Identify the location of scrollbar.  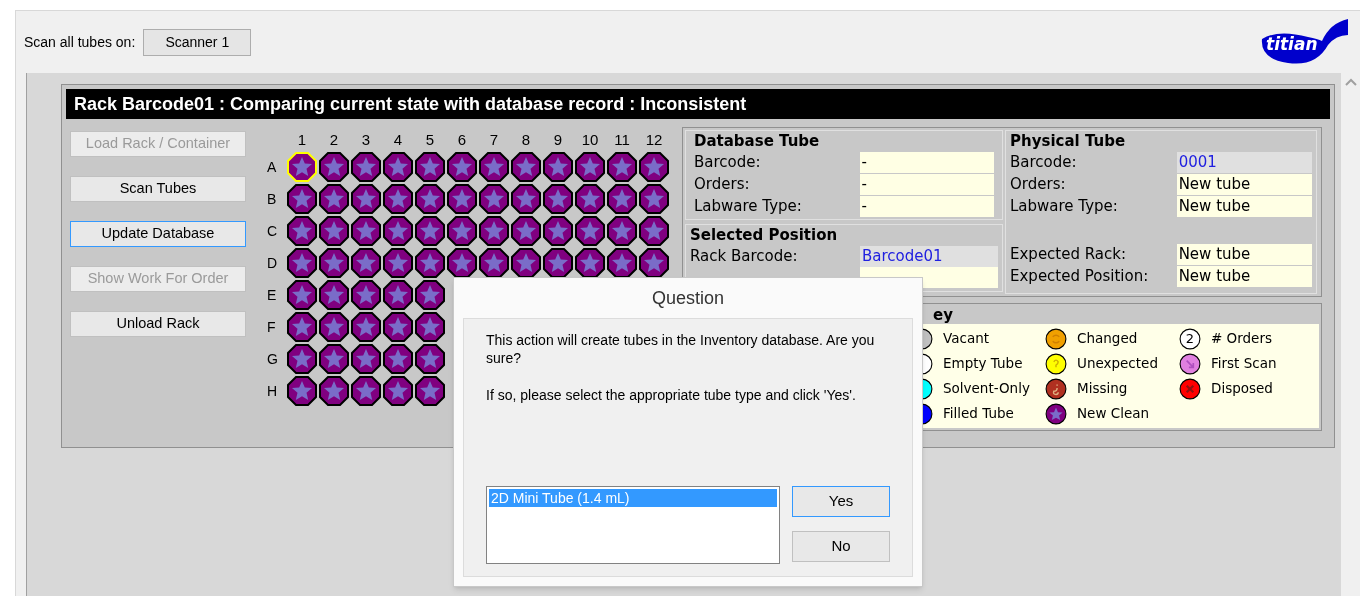
(1350, 334).